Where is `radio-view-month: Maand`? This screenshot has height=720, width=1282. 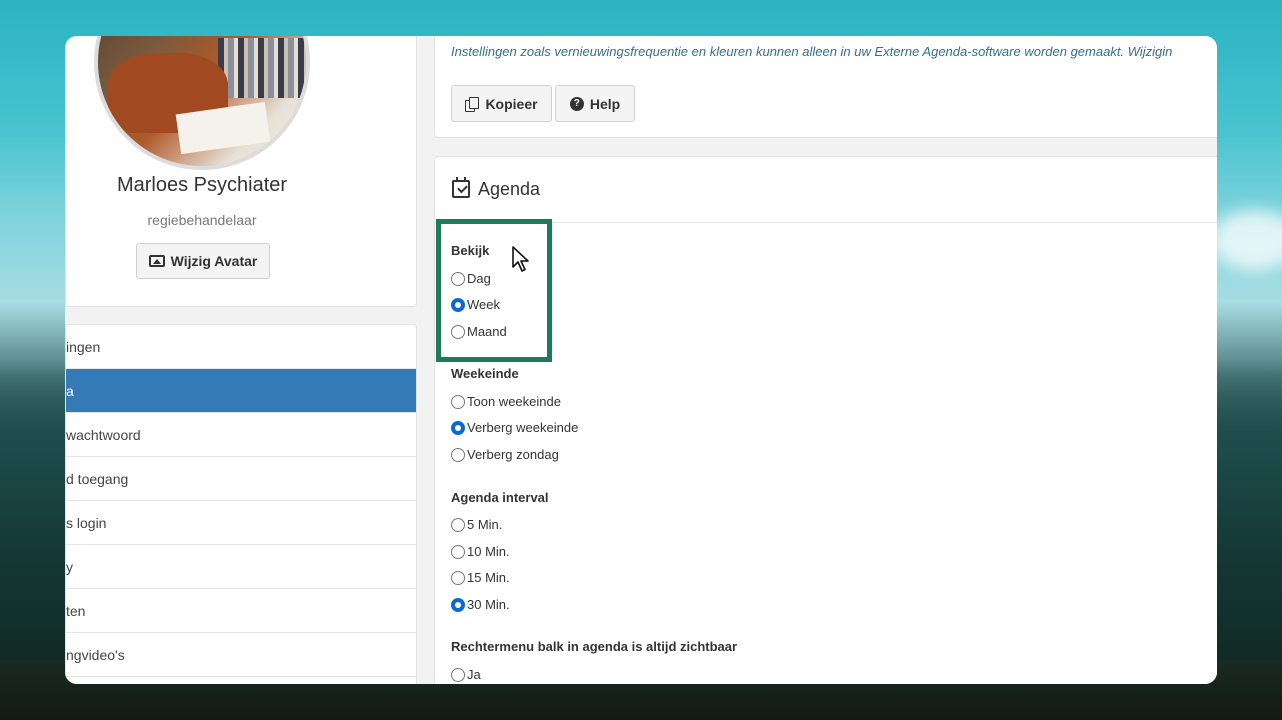
radio-view-month: Maand is located at coordinates (479, 331).